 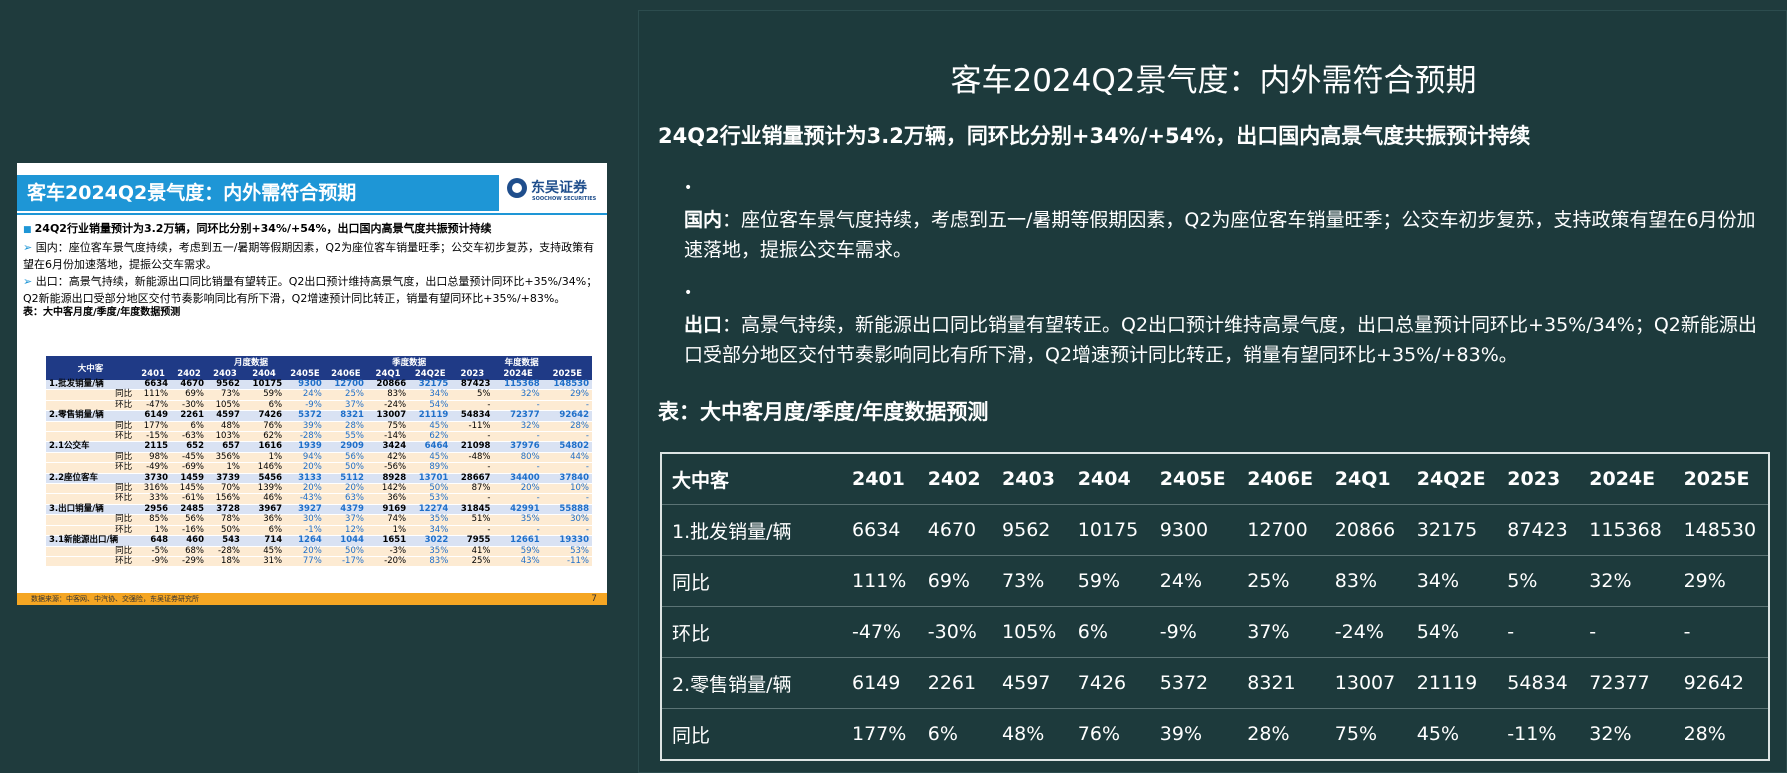 What do you see at coordinates (153, 458) in the screenshot?
I see `mini-table-cell: 98%` at bounding box center [153, 458].